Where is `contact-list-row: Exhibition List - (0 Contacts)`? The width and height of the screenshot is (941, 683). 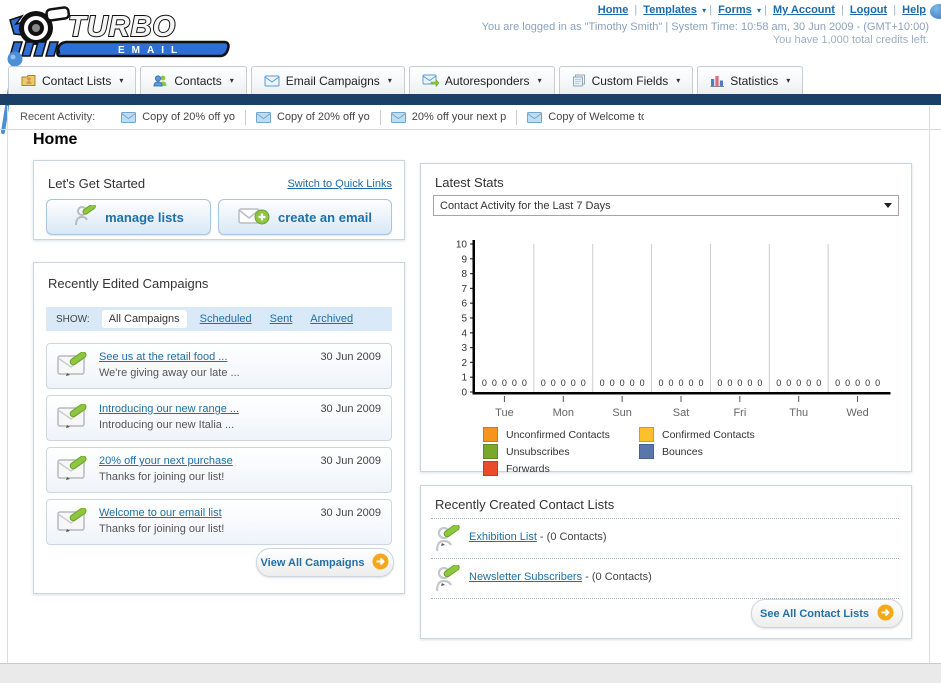
contact-list-row: Exhibition List - (0 Contacts) is located at coordinates (665, 539).